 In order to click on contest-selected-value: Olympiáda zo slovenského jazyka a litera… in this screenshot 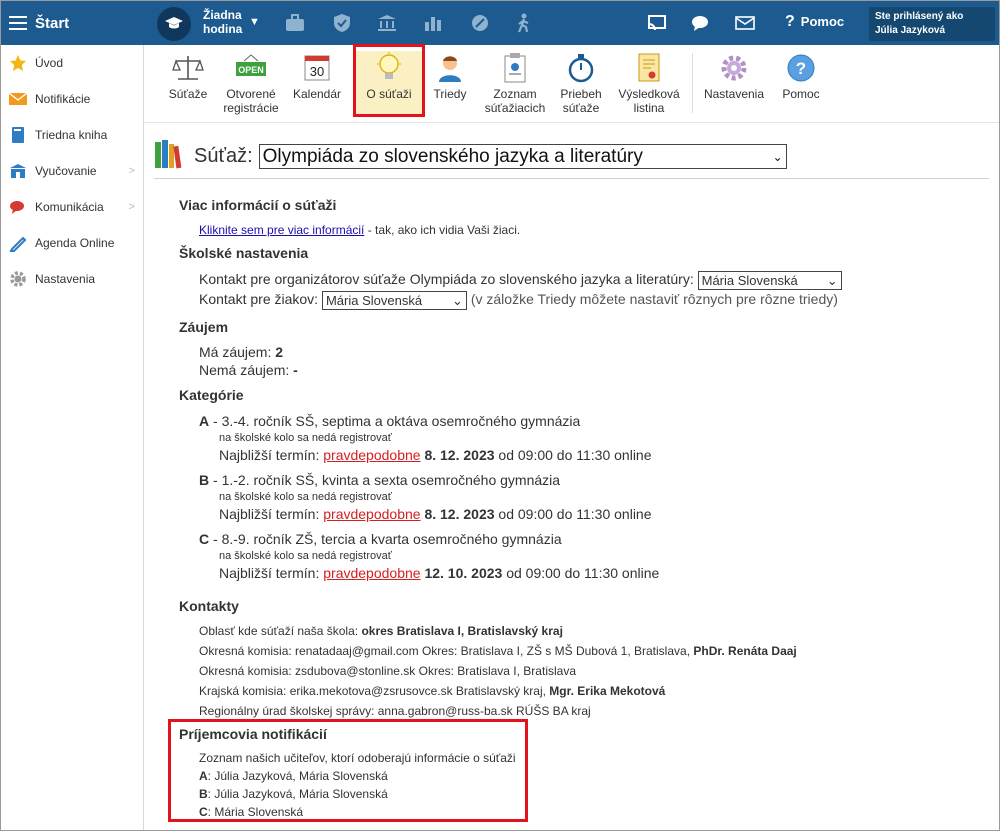, I will do `click(452, 156)`.